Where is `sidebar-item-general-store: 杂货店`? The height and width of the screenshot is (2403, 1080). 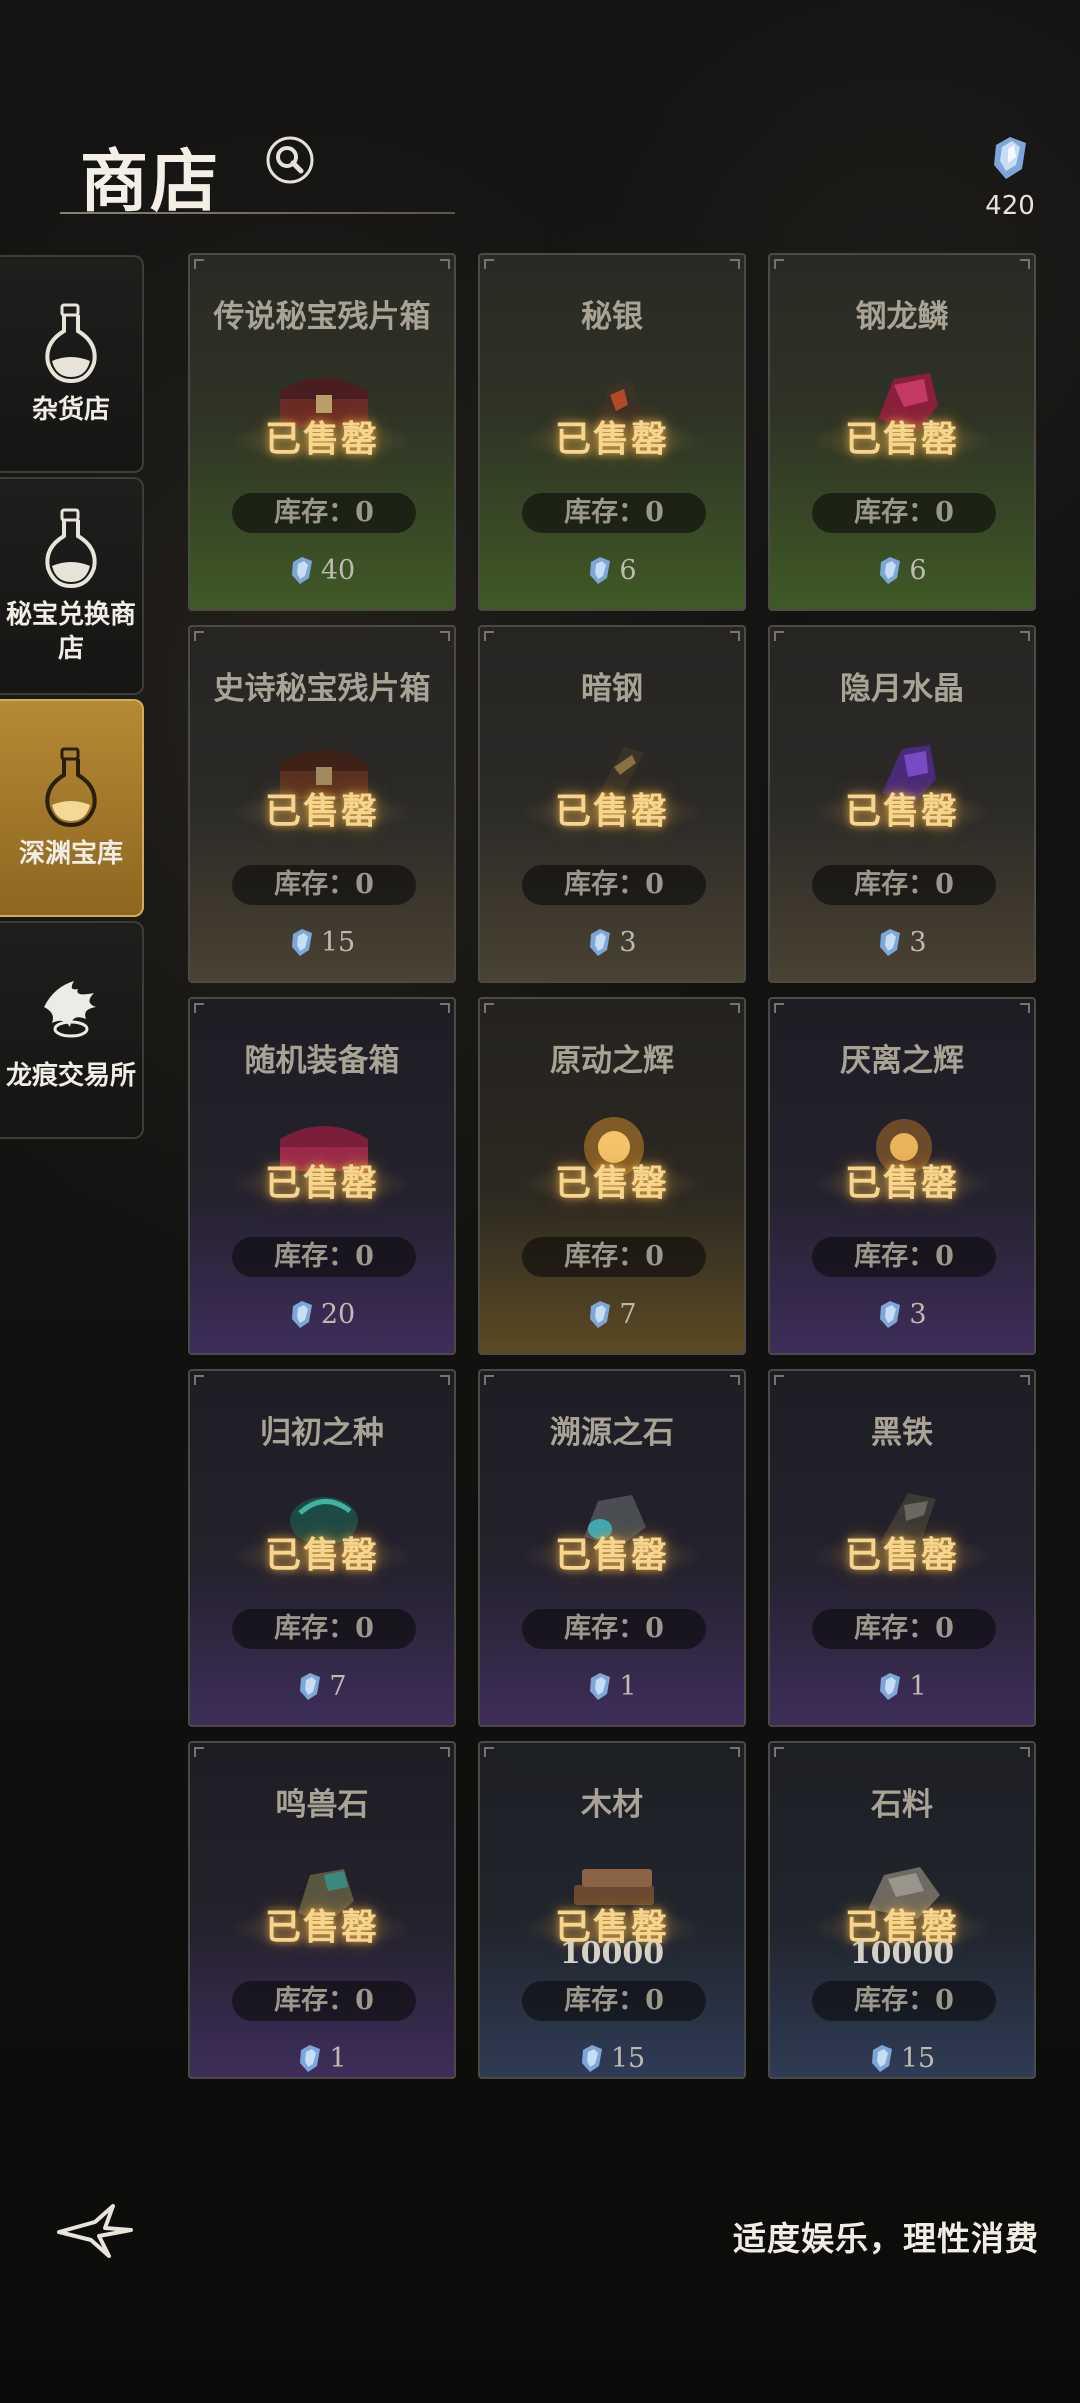 sidebar-item-general-store: 杂货店 is located at coordinates (72, 364).